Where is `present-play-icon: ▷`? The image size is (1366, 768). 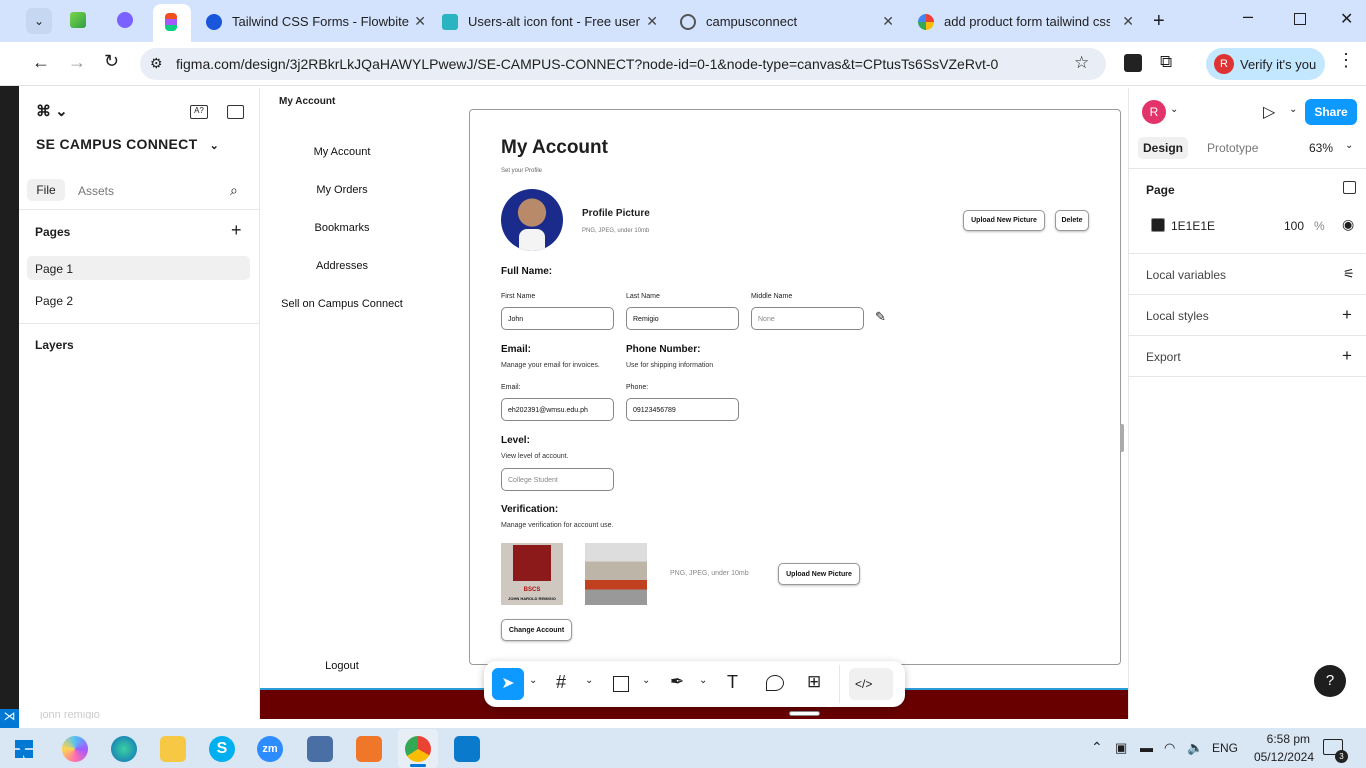 present-play-icon: ▷ is located at coordinates (1269, 112).